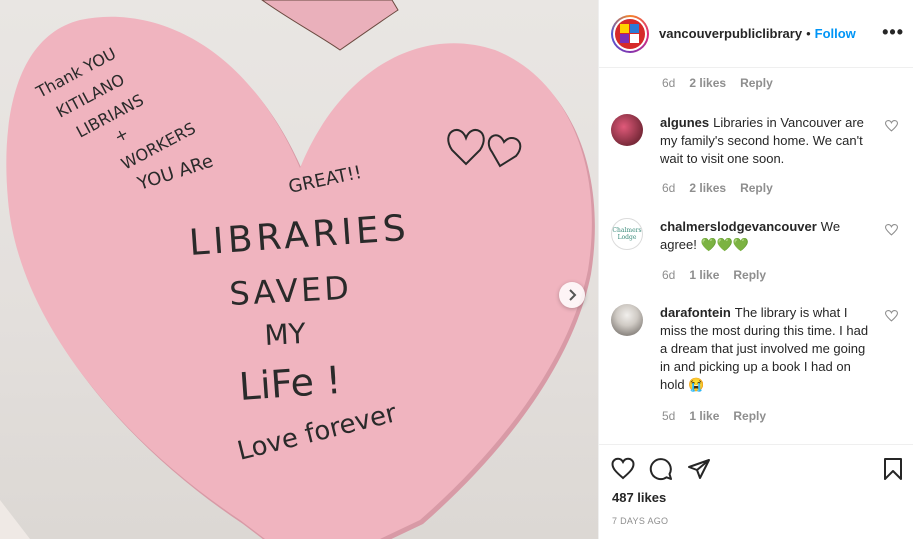 The width and height of the screenshot is (913, 539). I want to click on next-photo-button, so click(572, 295).